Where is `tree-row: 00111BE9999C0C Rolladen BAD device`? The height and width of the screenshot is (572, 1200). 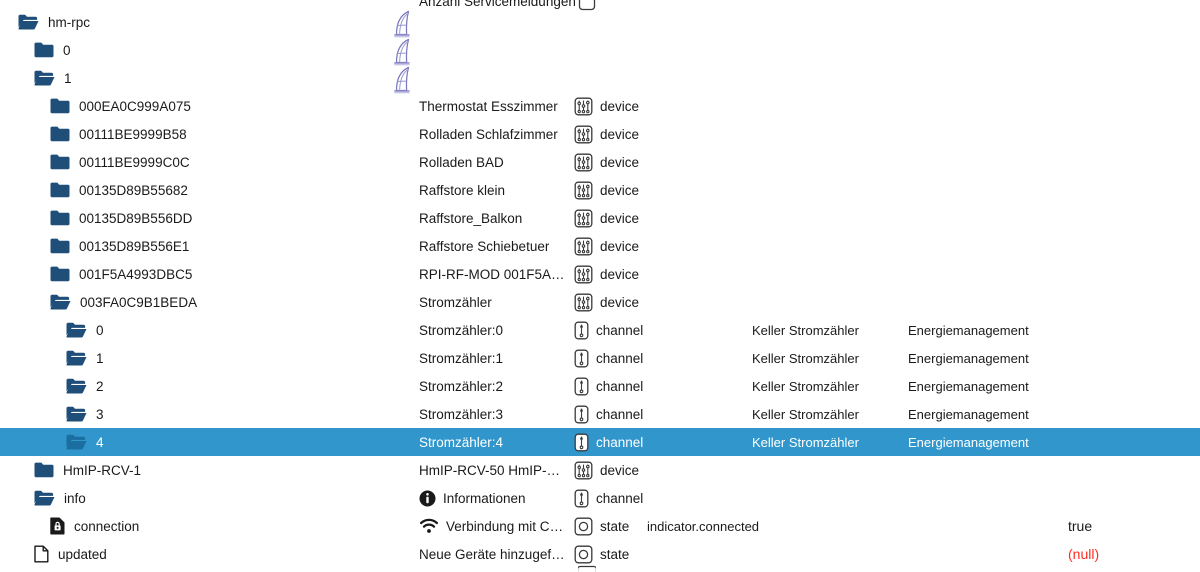
tree-row: 00111BE9999C0C Rolladen BAD device is located at coordinates (600, 162).